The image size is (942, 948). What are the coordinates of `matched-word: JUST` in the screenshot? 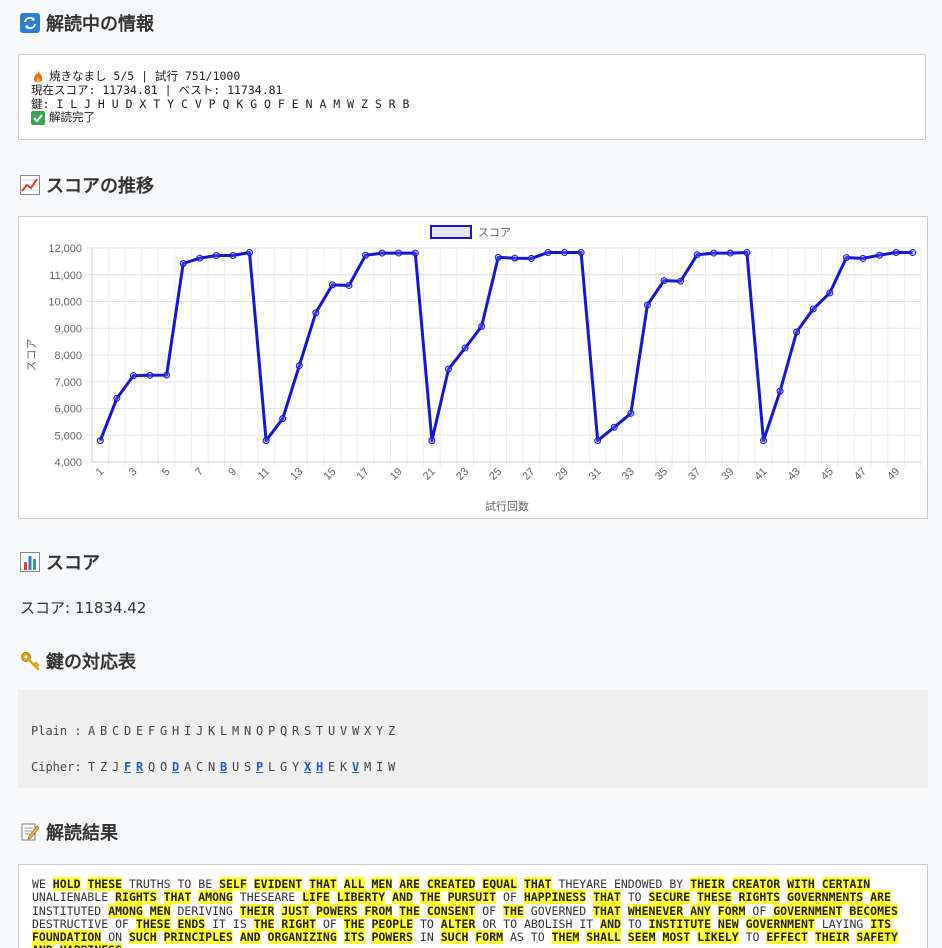 It's located at (295, 910).